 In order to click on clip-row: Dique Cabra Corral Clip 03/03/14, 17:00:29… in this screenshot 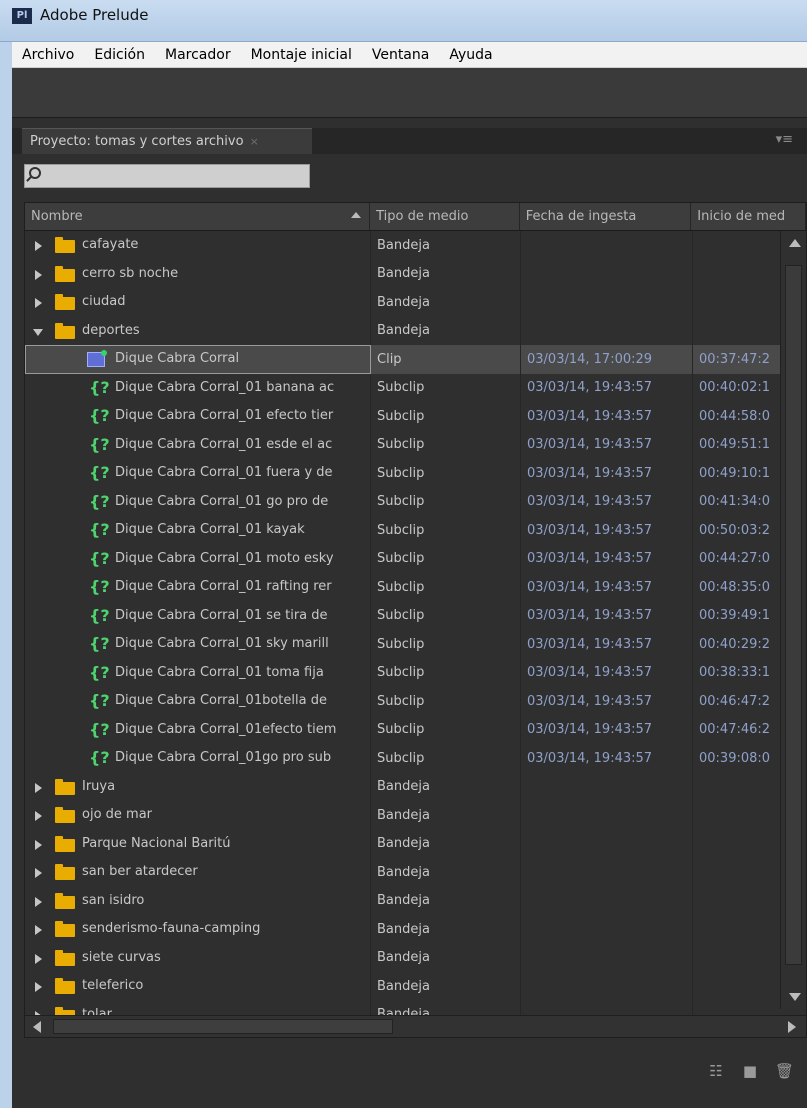, I will do `click(402, 359)`.